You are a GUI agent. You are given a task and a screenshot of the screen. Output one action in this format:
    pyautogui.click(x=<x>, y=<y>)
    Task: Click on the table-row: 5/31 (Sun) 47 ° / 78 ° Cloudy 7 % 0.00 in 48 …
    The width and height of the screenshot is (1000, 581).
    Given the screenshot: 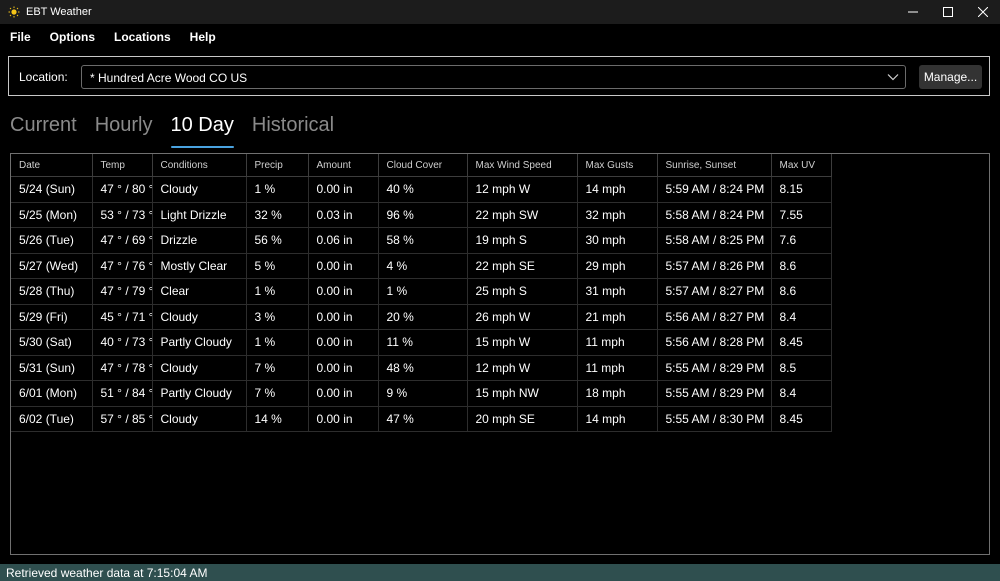 What is the action you would take?
    pyautogui.click(x=421, y=368)
    